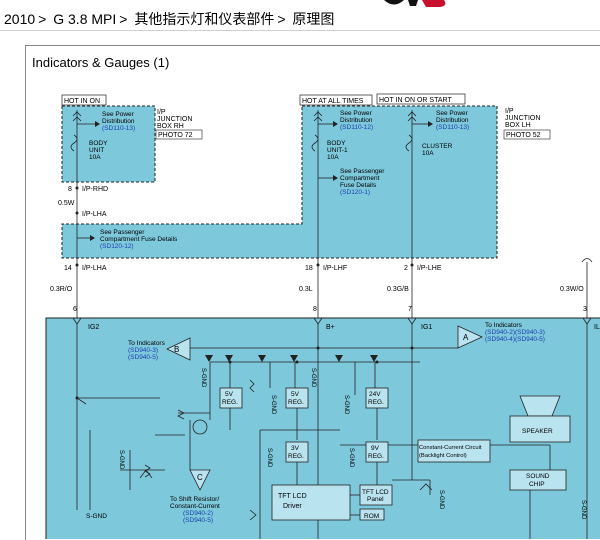 This screenshot has width=600, height=540. I want to click on body-unit1-fuse: 10A, so click(333, 157).